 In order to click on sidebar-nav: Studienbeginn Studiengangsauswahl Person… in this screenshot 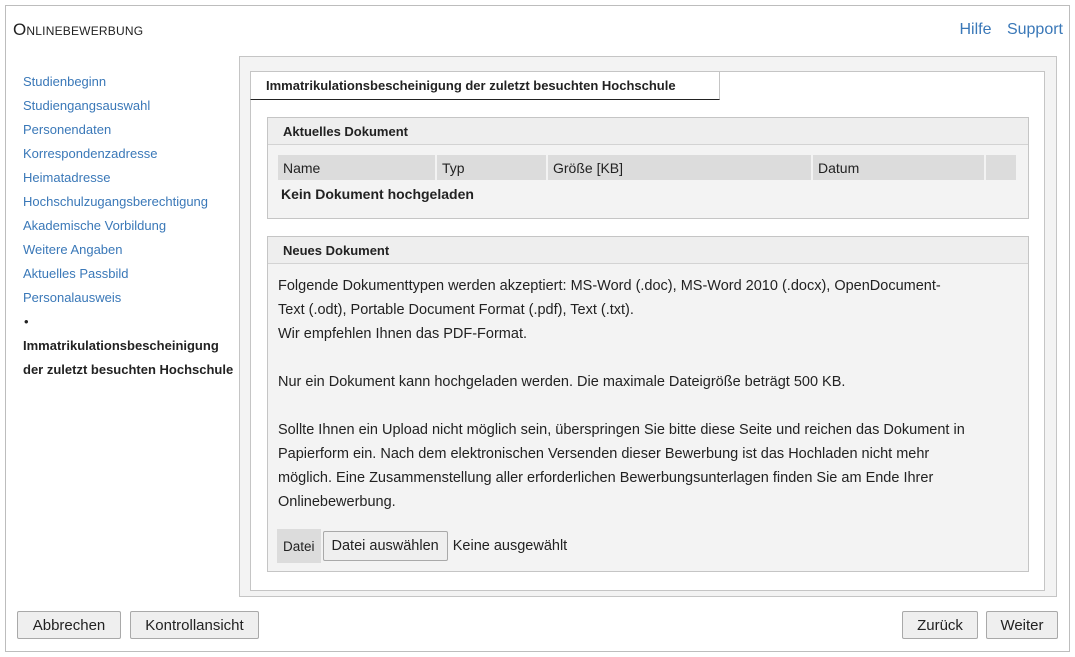, I will do `click(131, 226)`.